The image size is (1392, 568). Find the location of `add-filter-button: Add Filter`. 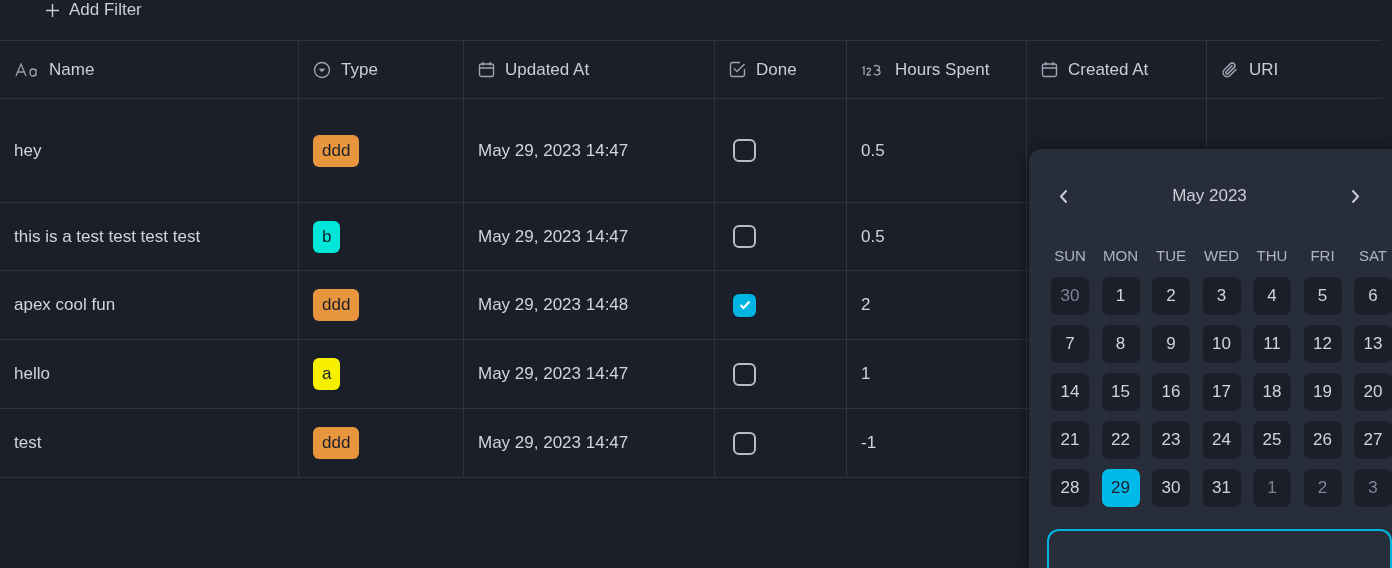

add-filter-button: Add Filter is located at coordinates (94, 10).